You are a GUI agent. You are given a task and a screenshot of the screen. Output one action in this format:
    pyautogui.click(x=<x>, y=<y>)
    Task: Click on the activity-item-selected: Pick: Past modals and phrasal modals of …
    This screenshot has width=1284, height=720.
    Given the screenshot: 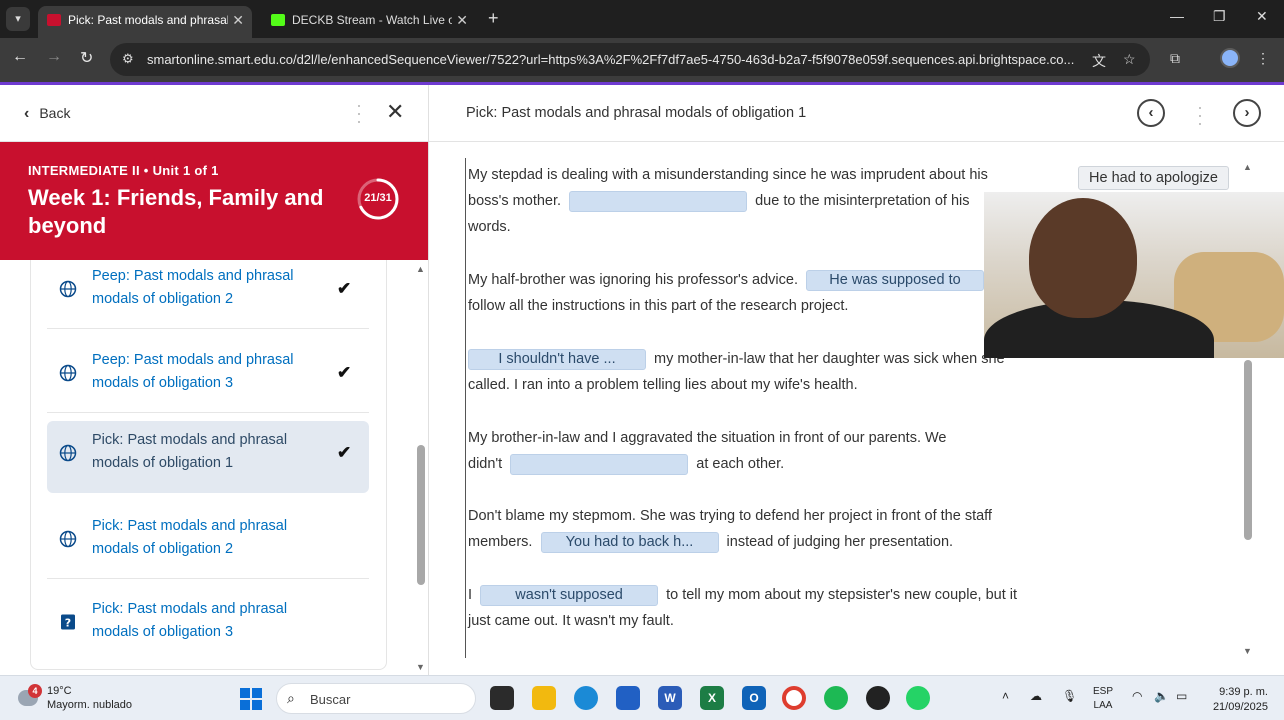 What is the action you would take?
    pyautogui.click(x=208, y=457)
    